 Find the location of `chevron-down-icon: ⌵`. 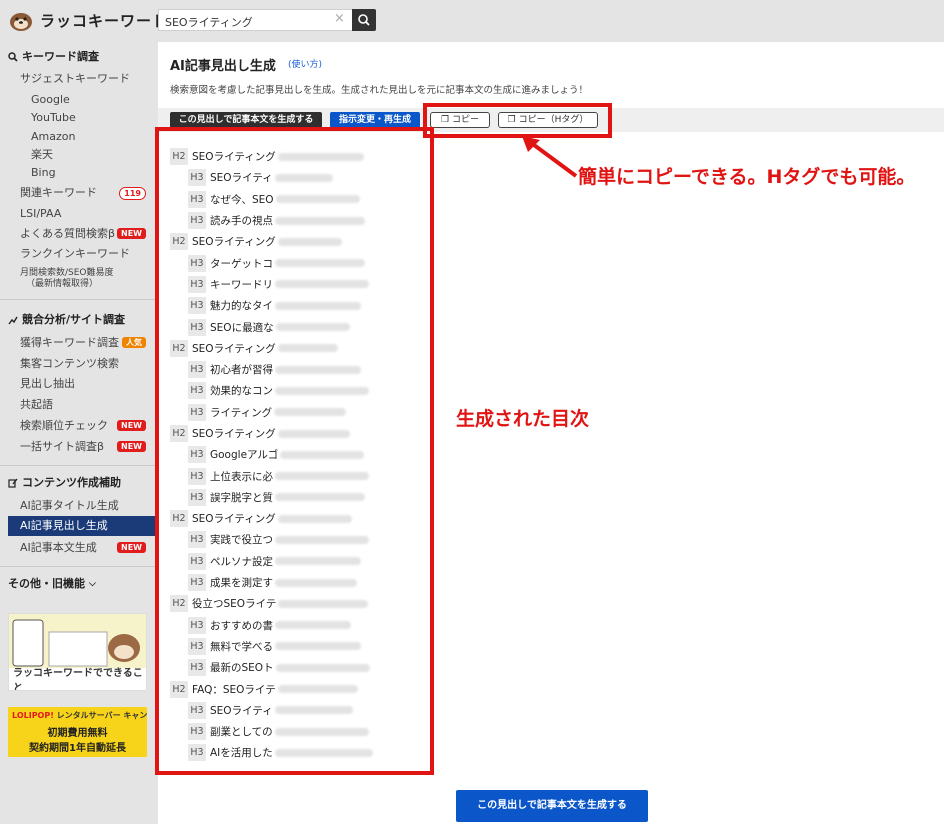

chevron-down-icon: ⌵ is located at coordinates (92, 584).